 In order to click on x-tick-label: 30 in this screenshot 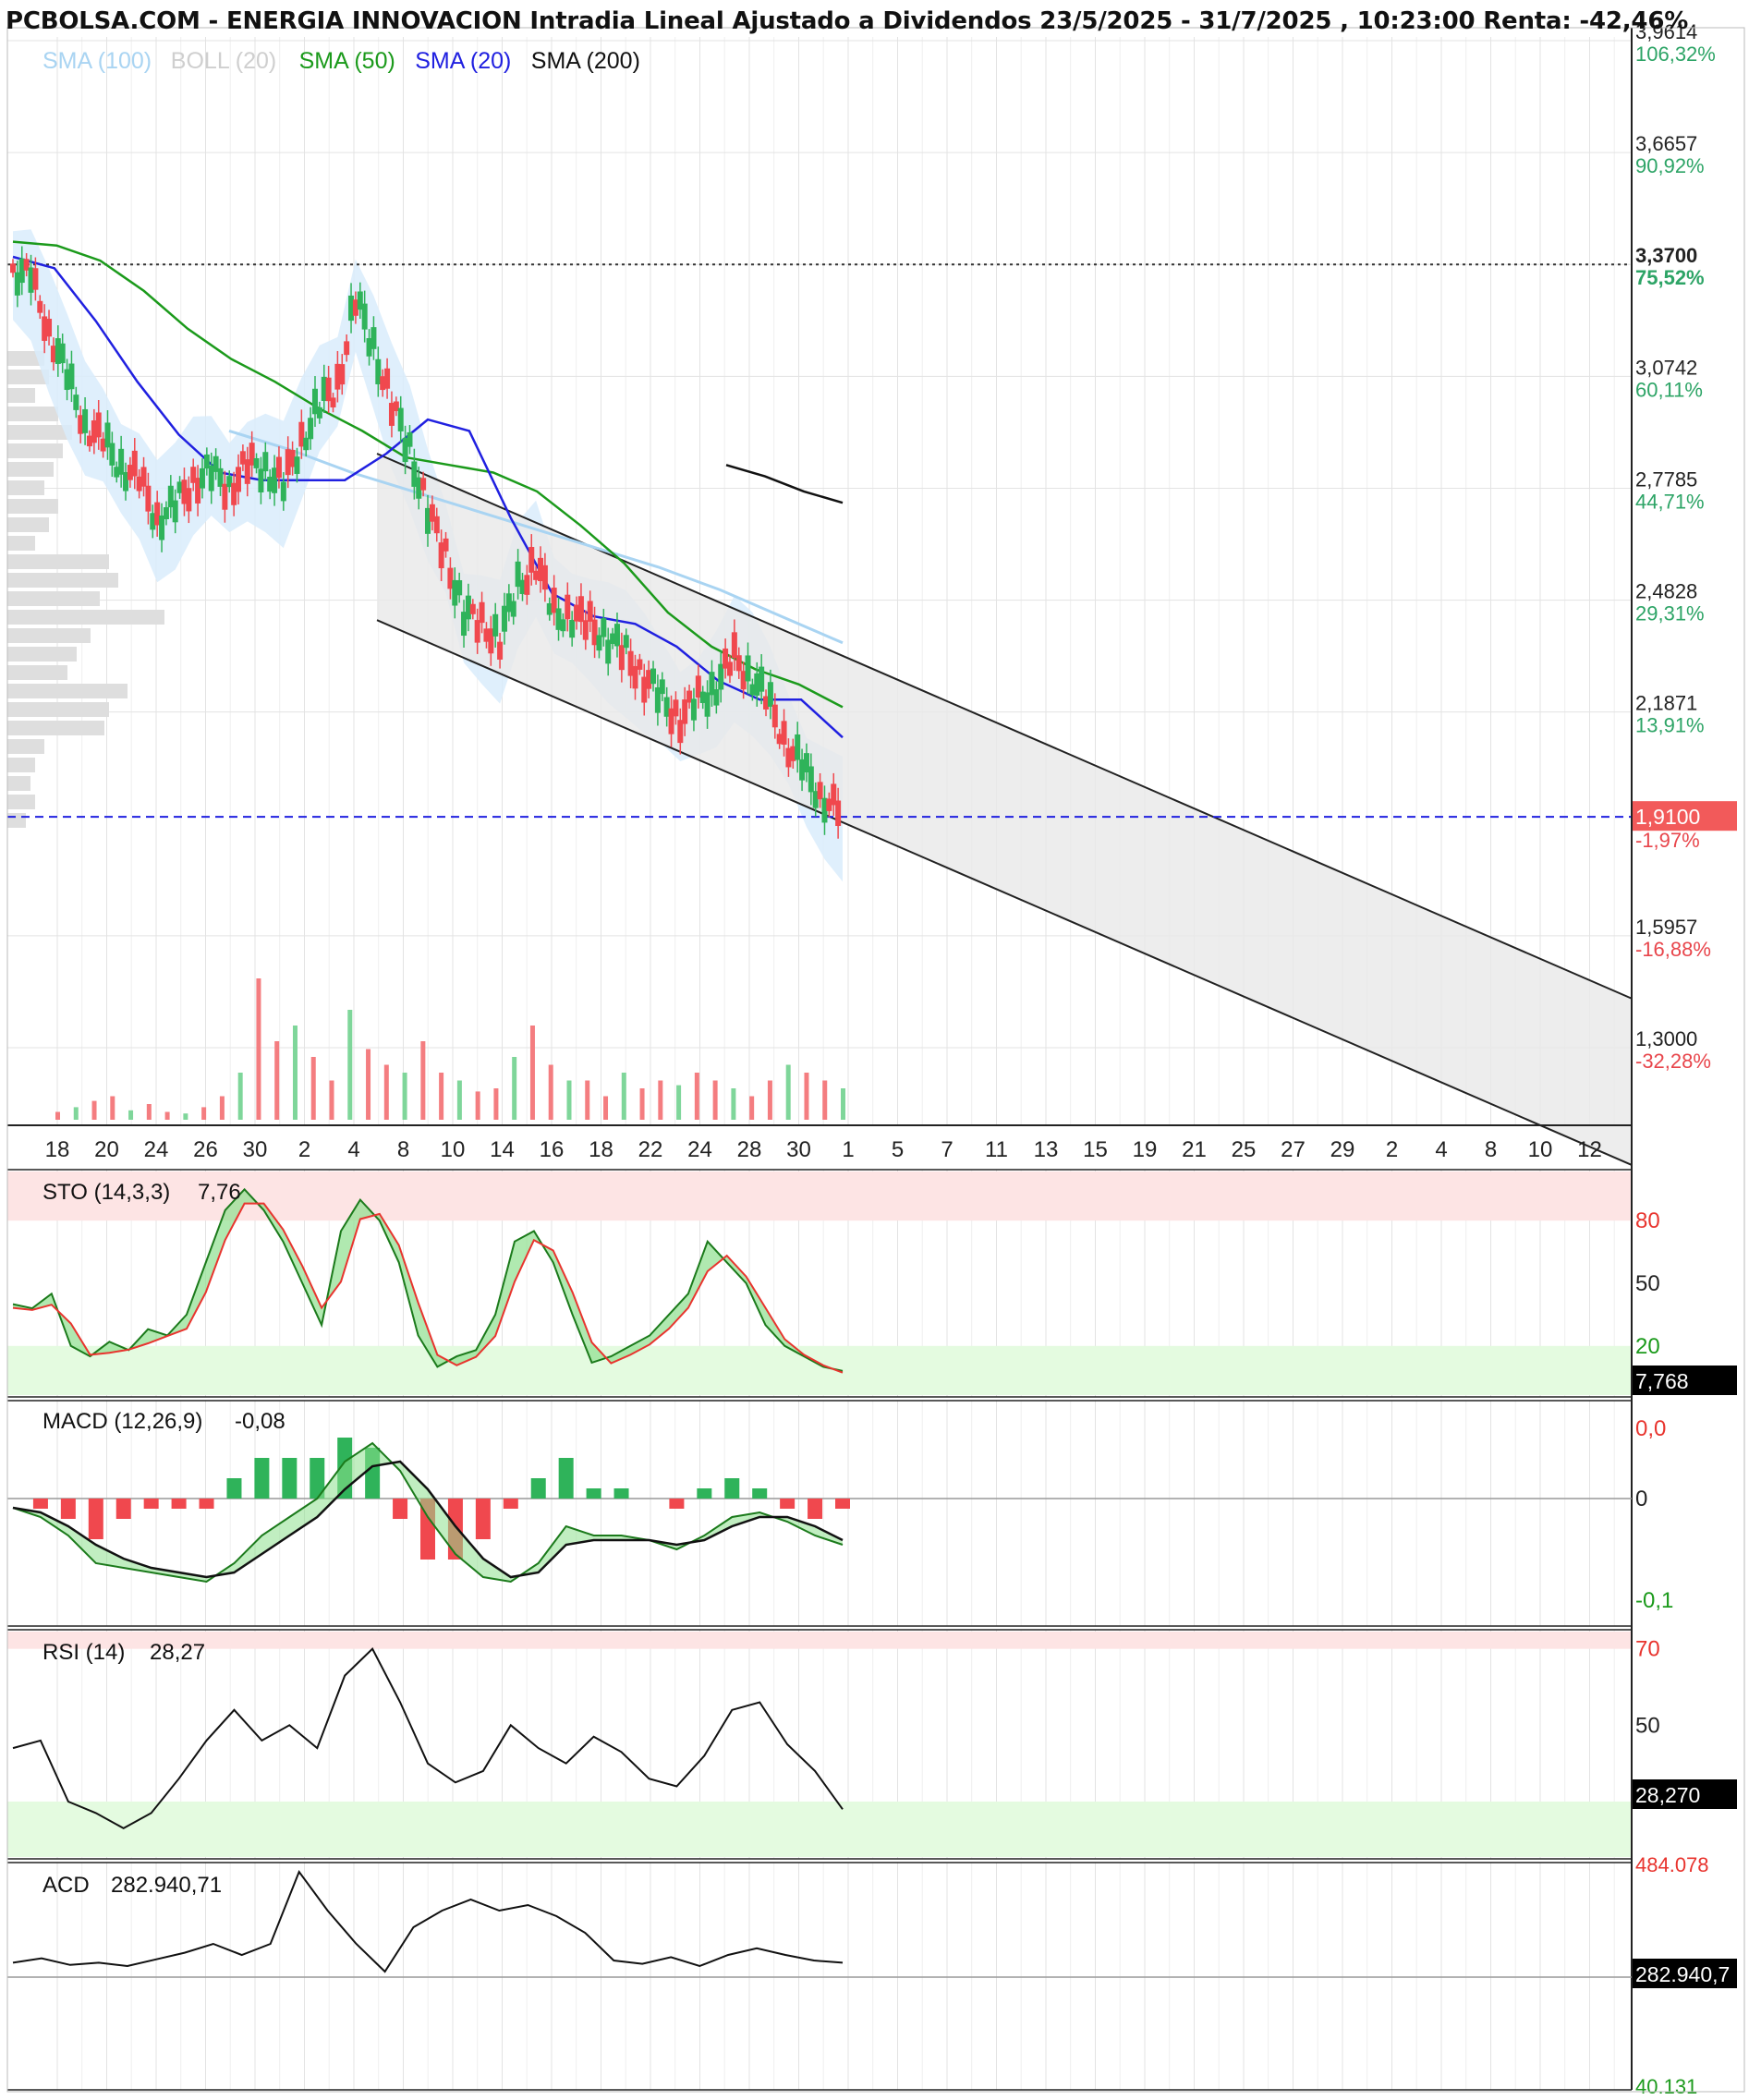, I will do `click(799, 1149)`.